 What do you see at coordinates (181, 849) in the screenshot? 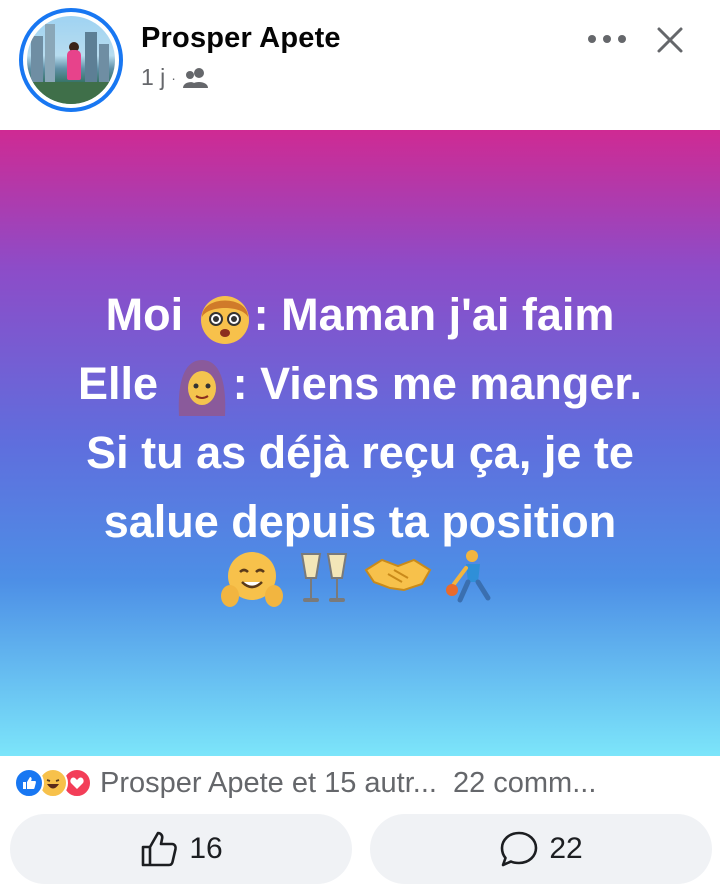
I see `like-button: 16` at bounding box center [181, 849].